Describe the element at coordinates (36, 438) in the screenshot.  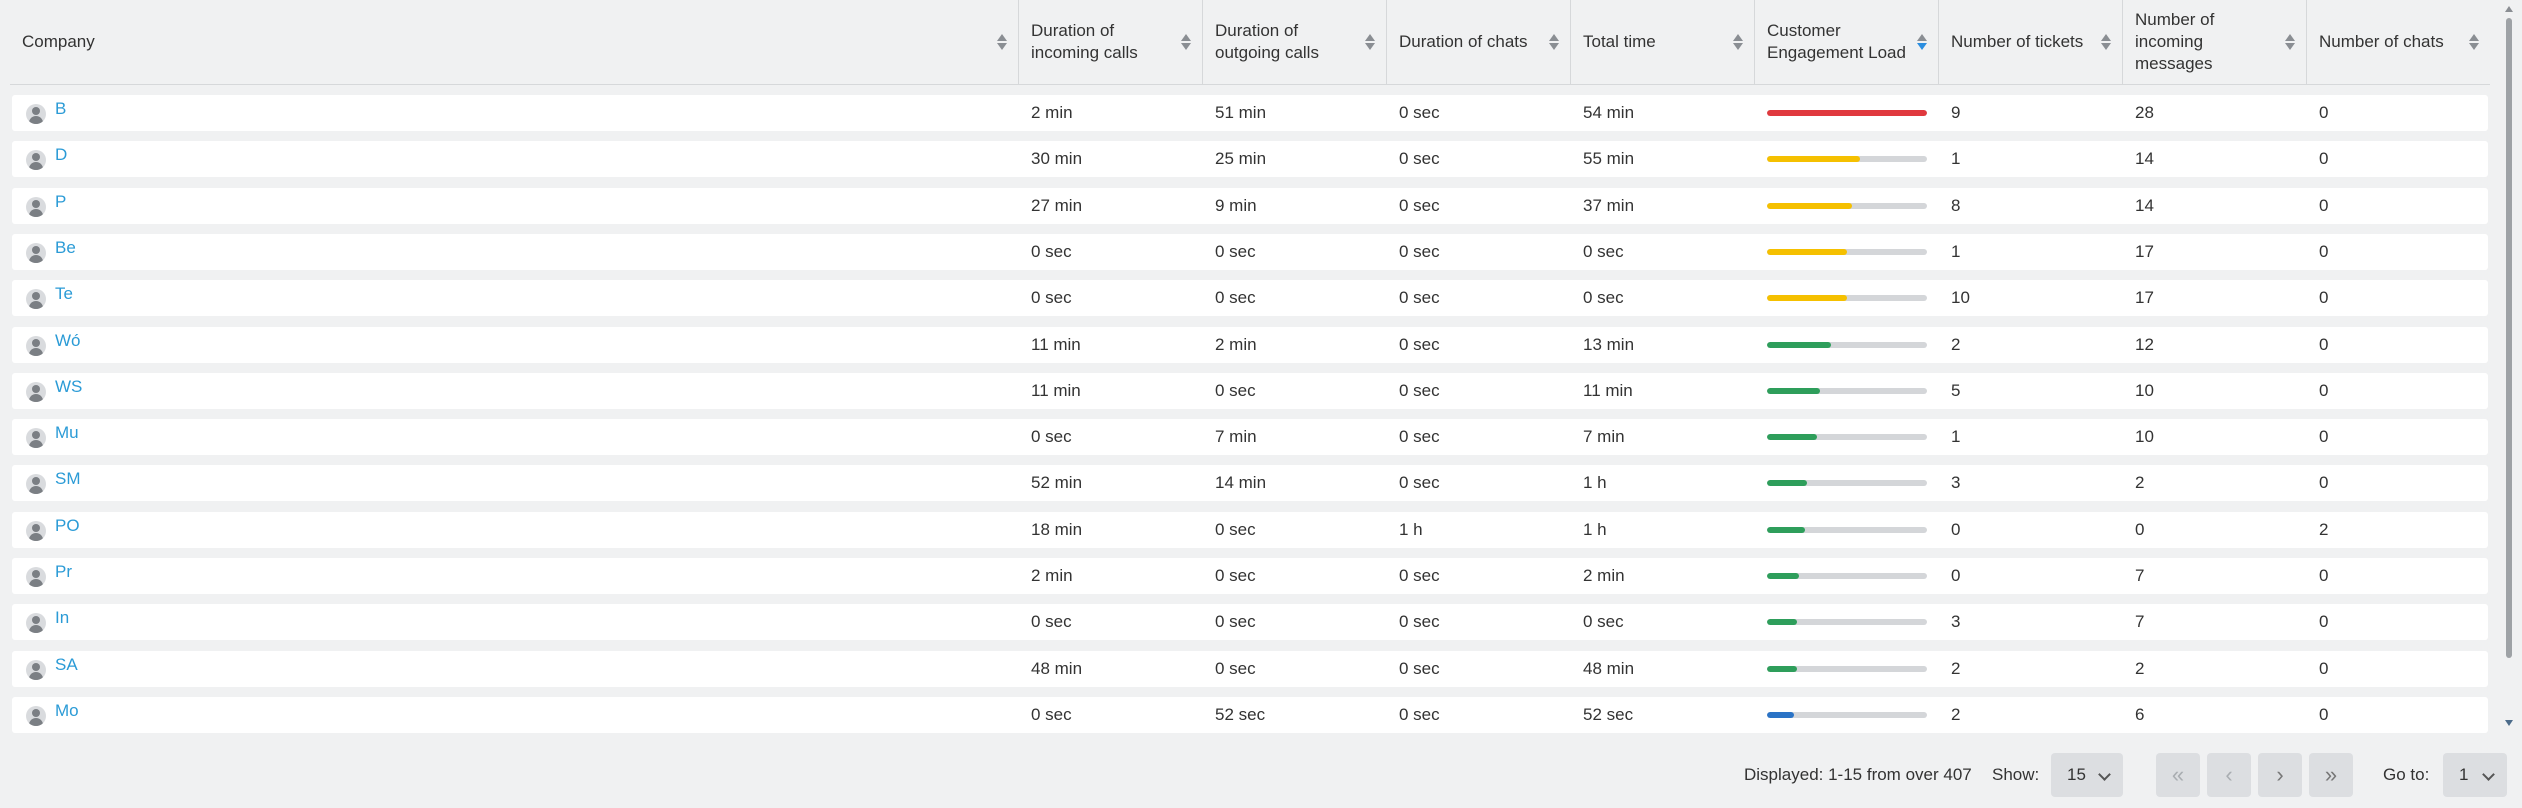
I see `company-avatar-icon` at that location.